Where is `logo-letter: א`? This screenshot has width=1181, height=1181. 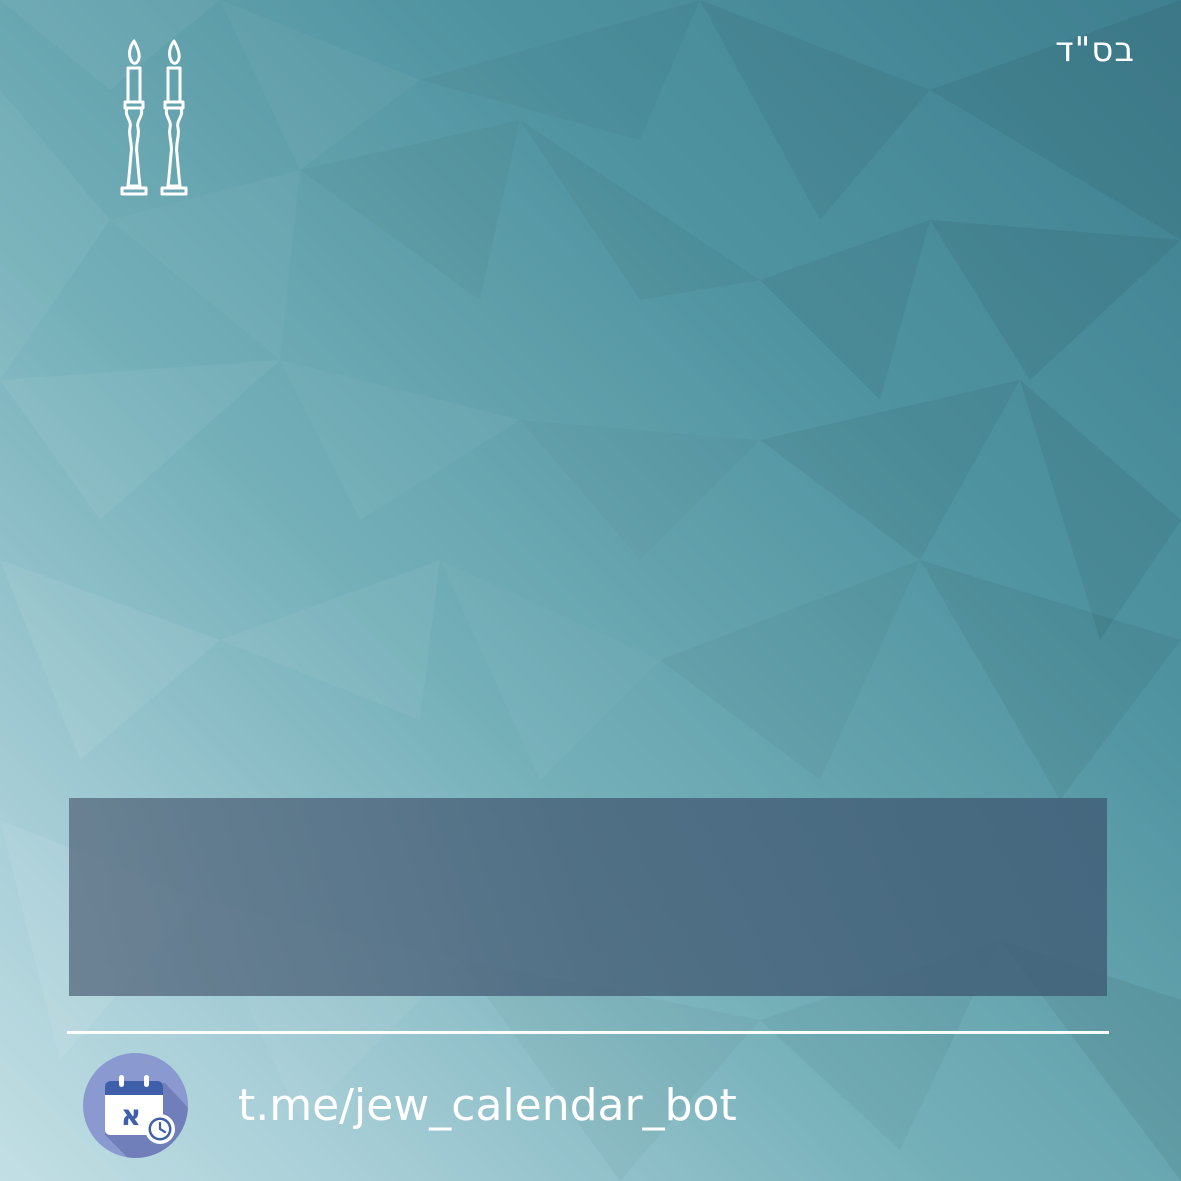 logo-letter: א is located at coordinates (131, 1115).